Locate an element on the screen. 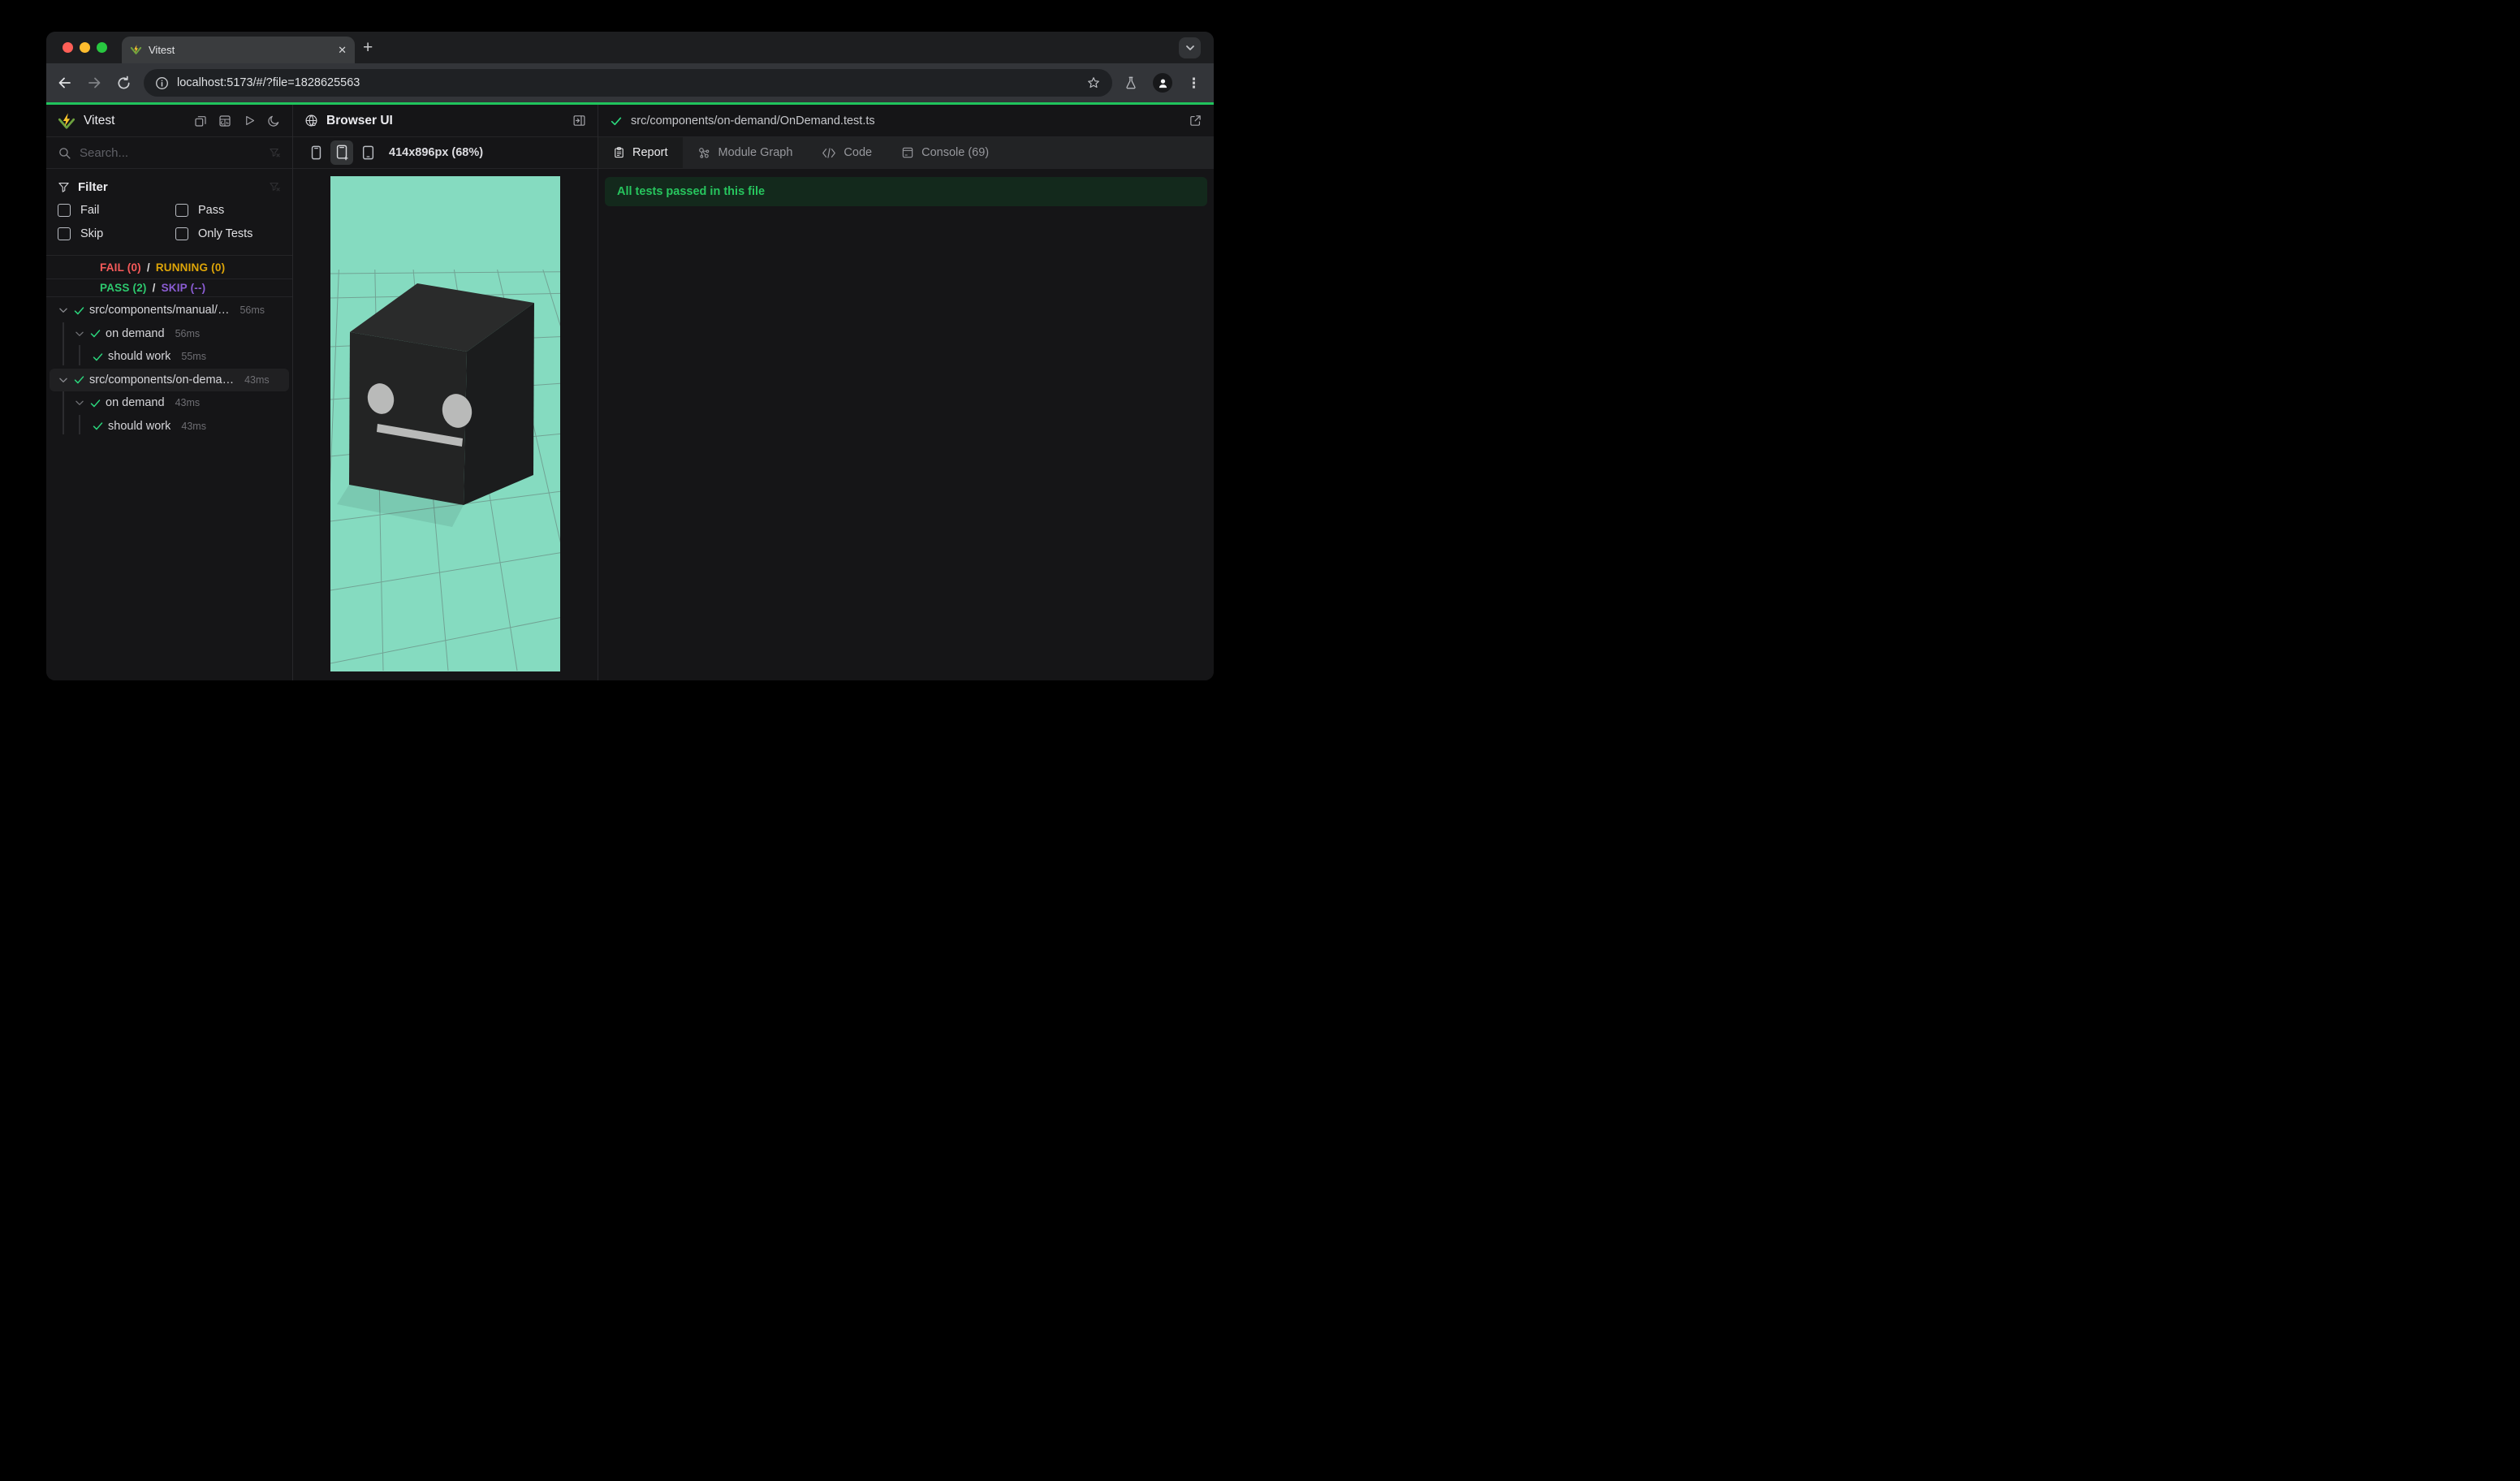  tab-title: Vitest is located at coordinates (162, 50).